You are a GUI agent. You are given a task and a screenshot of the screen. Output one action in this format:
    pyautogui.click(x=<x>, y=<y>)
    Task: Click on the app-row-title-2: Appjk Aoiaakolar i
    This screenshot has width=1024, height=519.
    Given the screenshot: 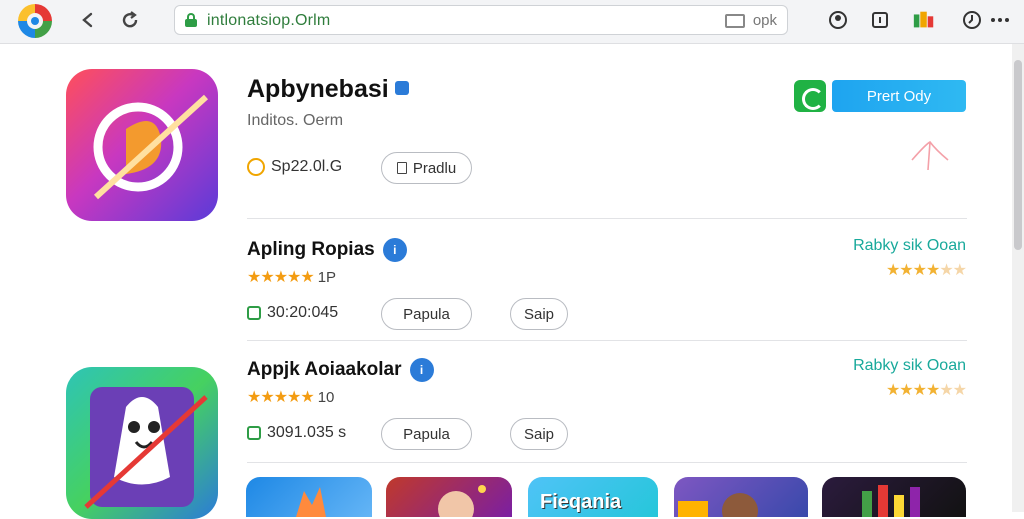 What is the action you would take?
    pyautogui.click(x=340, y=370)
    